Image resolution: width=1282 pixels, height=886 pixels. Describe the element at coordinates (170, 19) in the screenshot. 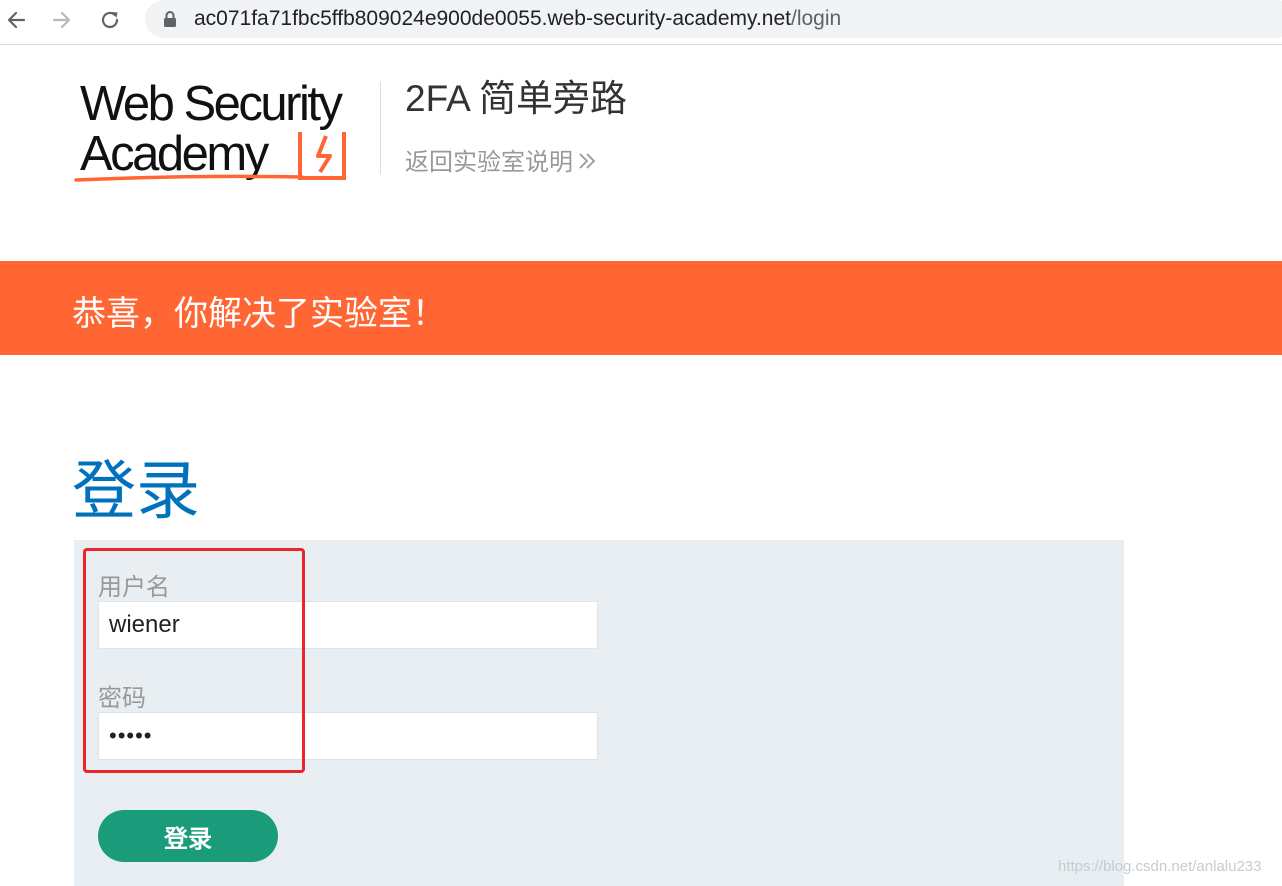

I see `lock-icon` at that location.